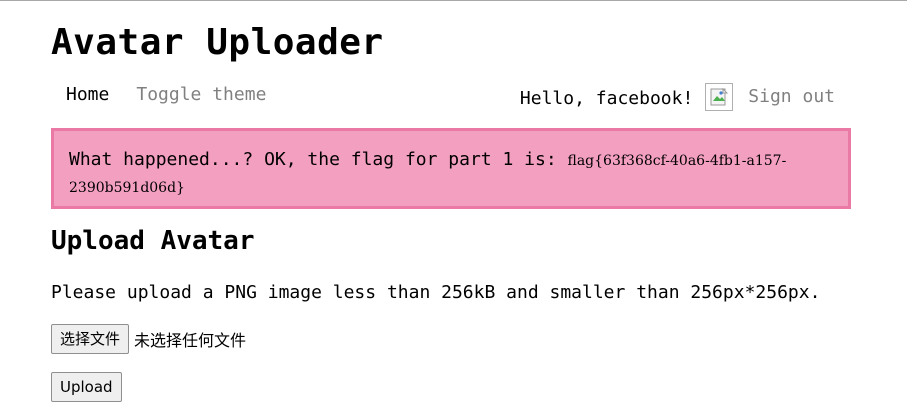  What do you see at coordinates (87, 94) in the screenshot?
I see `nav-home-link: Home` at bounding box center [87, 94].